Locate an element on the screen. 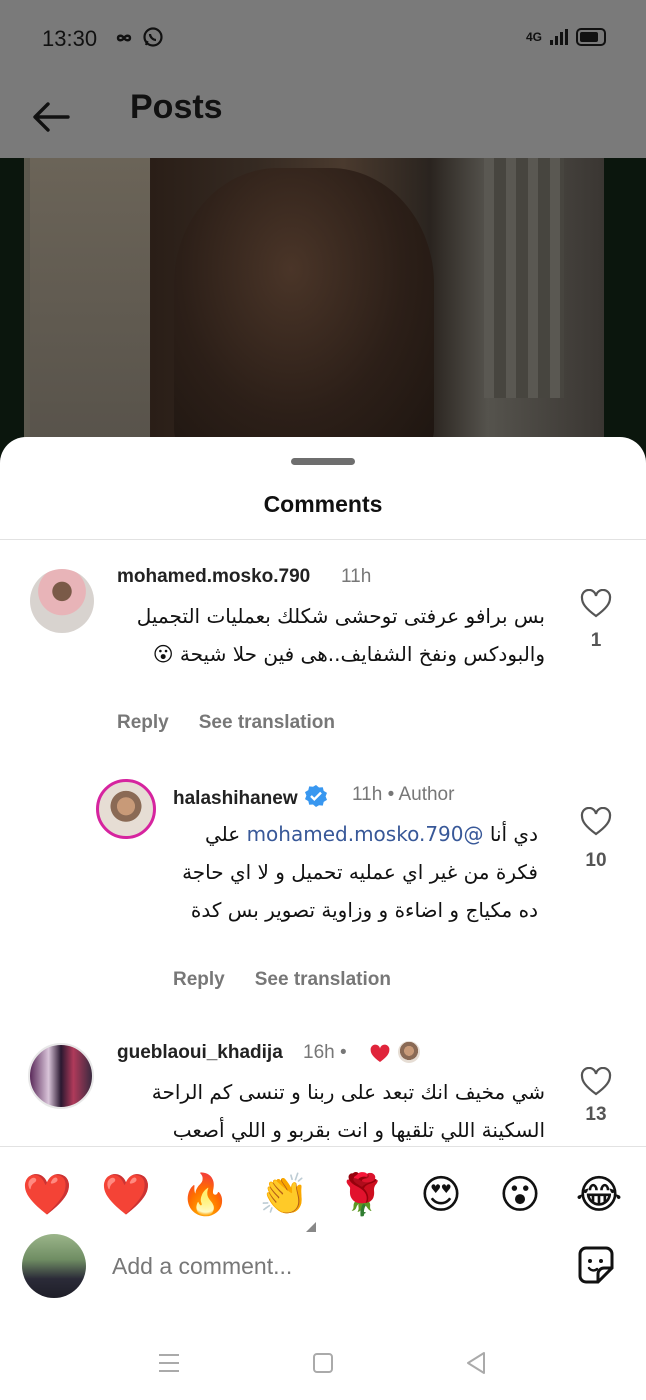 The image size is (646, 1400). mention-link: @mohamed.mosko.790 is located at coordinates (365, 834).